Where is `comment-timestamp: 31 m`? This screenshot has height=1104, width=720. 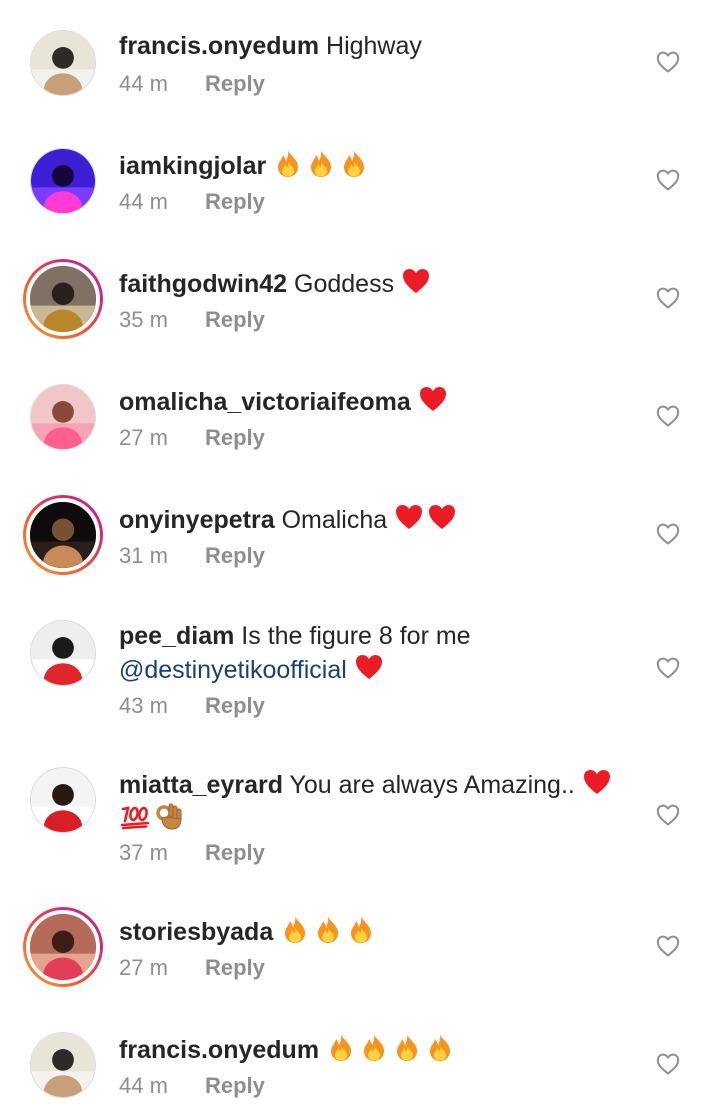
comment-timestamp: 31 m is located at coordinates (143, 555).